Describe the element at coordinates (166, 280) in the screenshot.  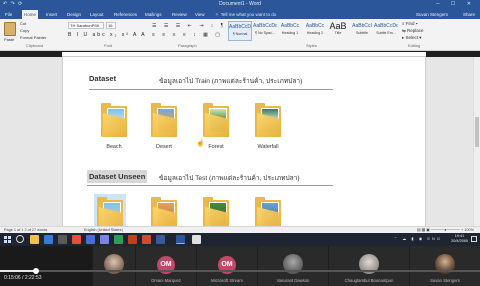
I see `participant-name: Omani Marquez` at that location.